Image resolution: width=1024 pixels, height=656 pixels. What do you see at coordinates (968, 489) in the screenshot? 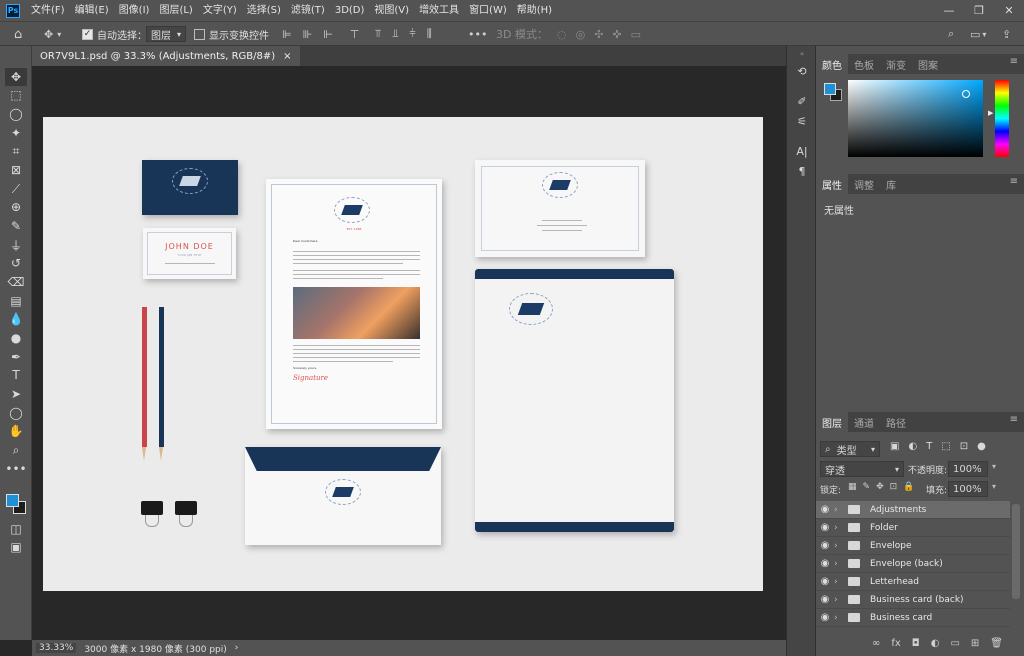
I see `fill-input: 100%` at bounding box center [968, 489].